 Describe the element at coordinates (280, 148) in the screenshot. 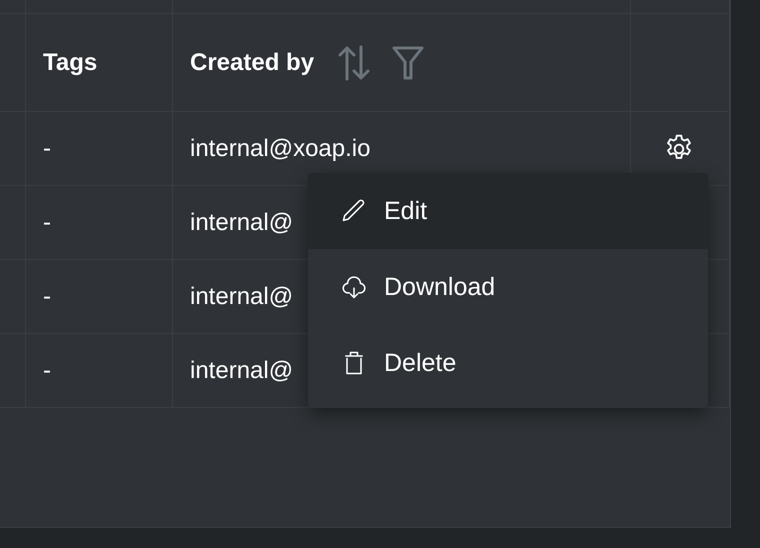

I see `table-cell: internal@xoap.io` at that location.